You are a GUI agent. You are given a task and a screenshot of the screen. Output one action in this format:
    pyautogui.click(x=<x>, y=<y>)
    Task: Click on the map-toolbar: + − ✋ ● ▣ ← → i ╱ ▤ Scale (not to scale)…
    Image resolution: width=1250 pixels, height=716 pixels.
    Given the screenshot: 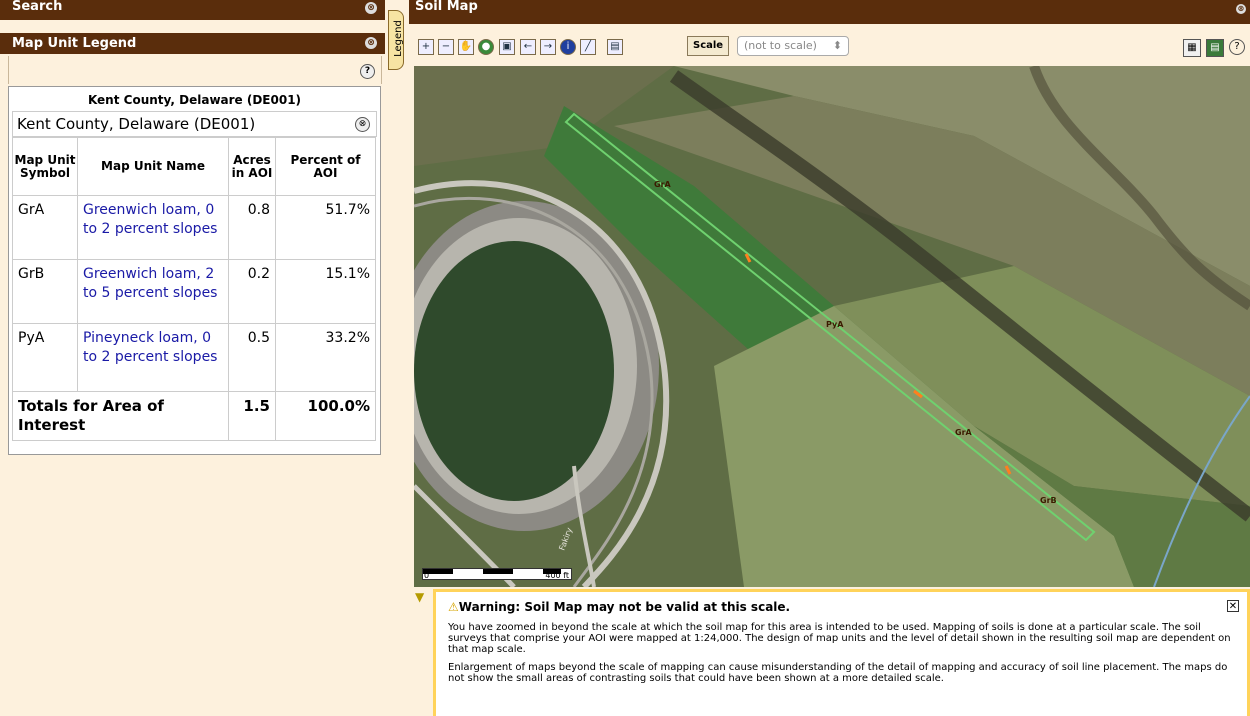 What is the action you would take?
    pyautogui.click(x=829, y=45)
    